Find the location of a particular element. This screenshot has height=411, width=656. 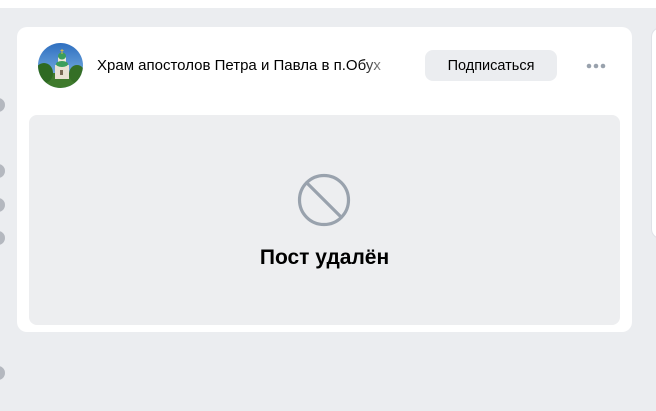

blocked-circle-icon is located at coordinates (324, 200).